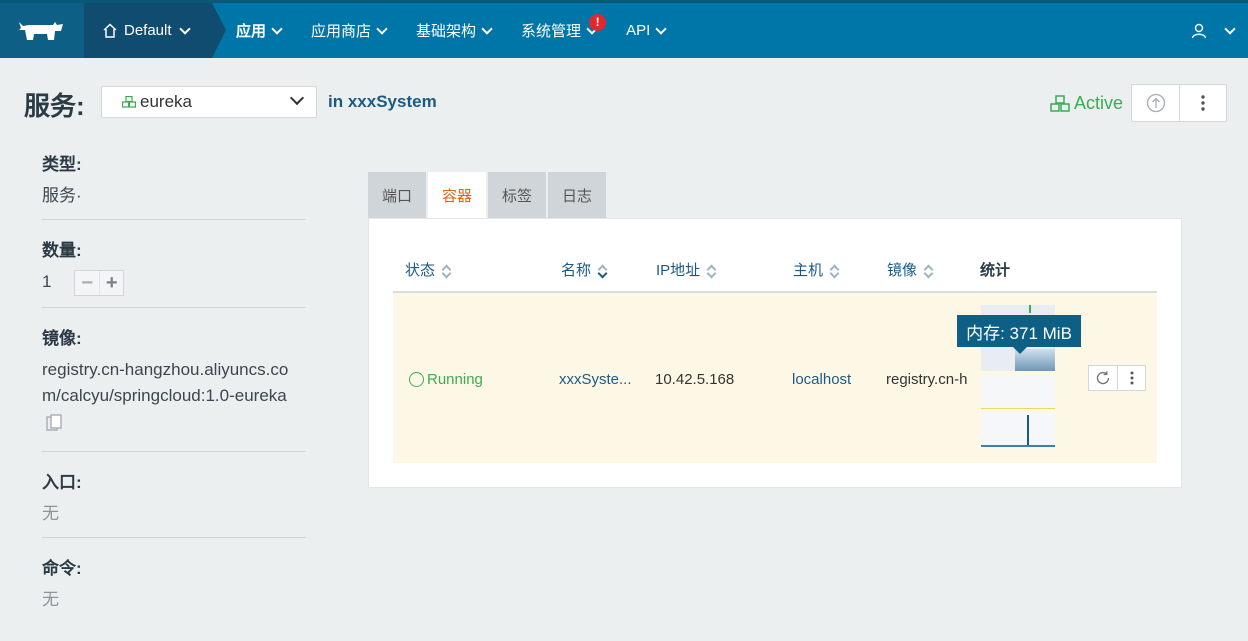 Image resolution: width=1248 pixels, height=641 pixels. Describe the element at coordinates (251, 31) in the screenshot. I see `nav-item-label: 应用` at that location.